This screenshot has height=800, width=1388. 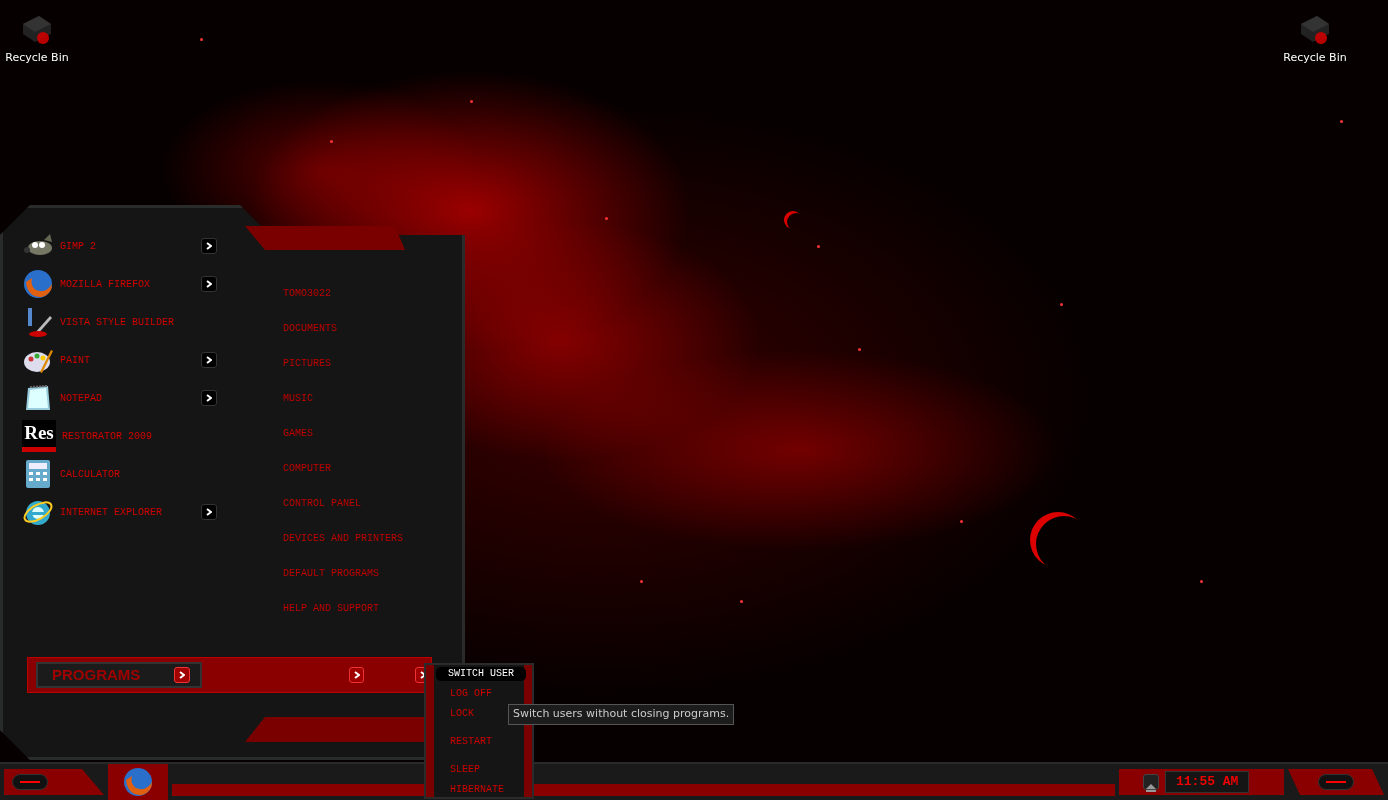 What do you see at coordinates (117, 322) in the screenshot?
I see `program-link: VISTA STYLE BUILDER` at bounding box center [117, 322].